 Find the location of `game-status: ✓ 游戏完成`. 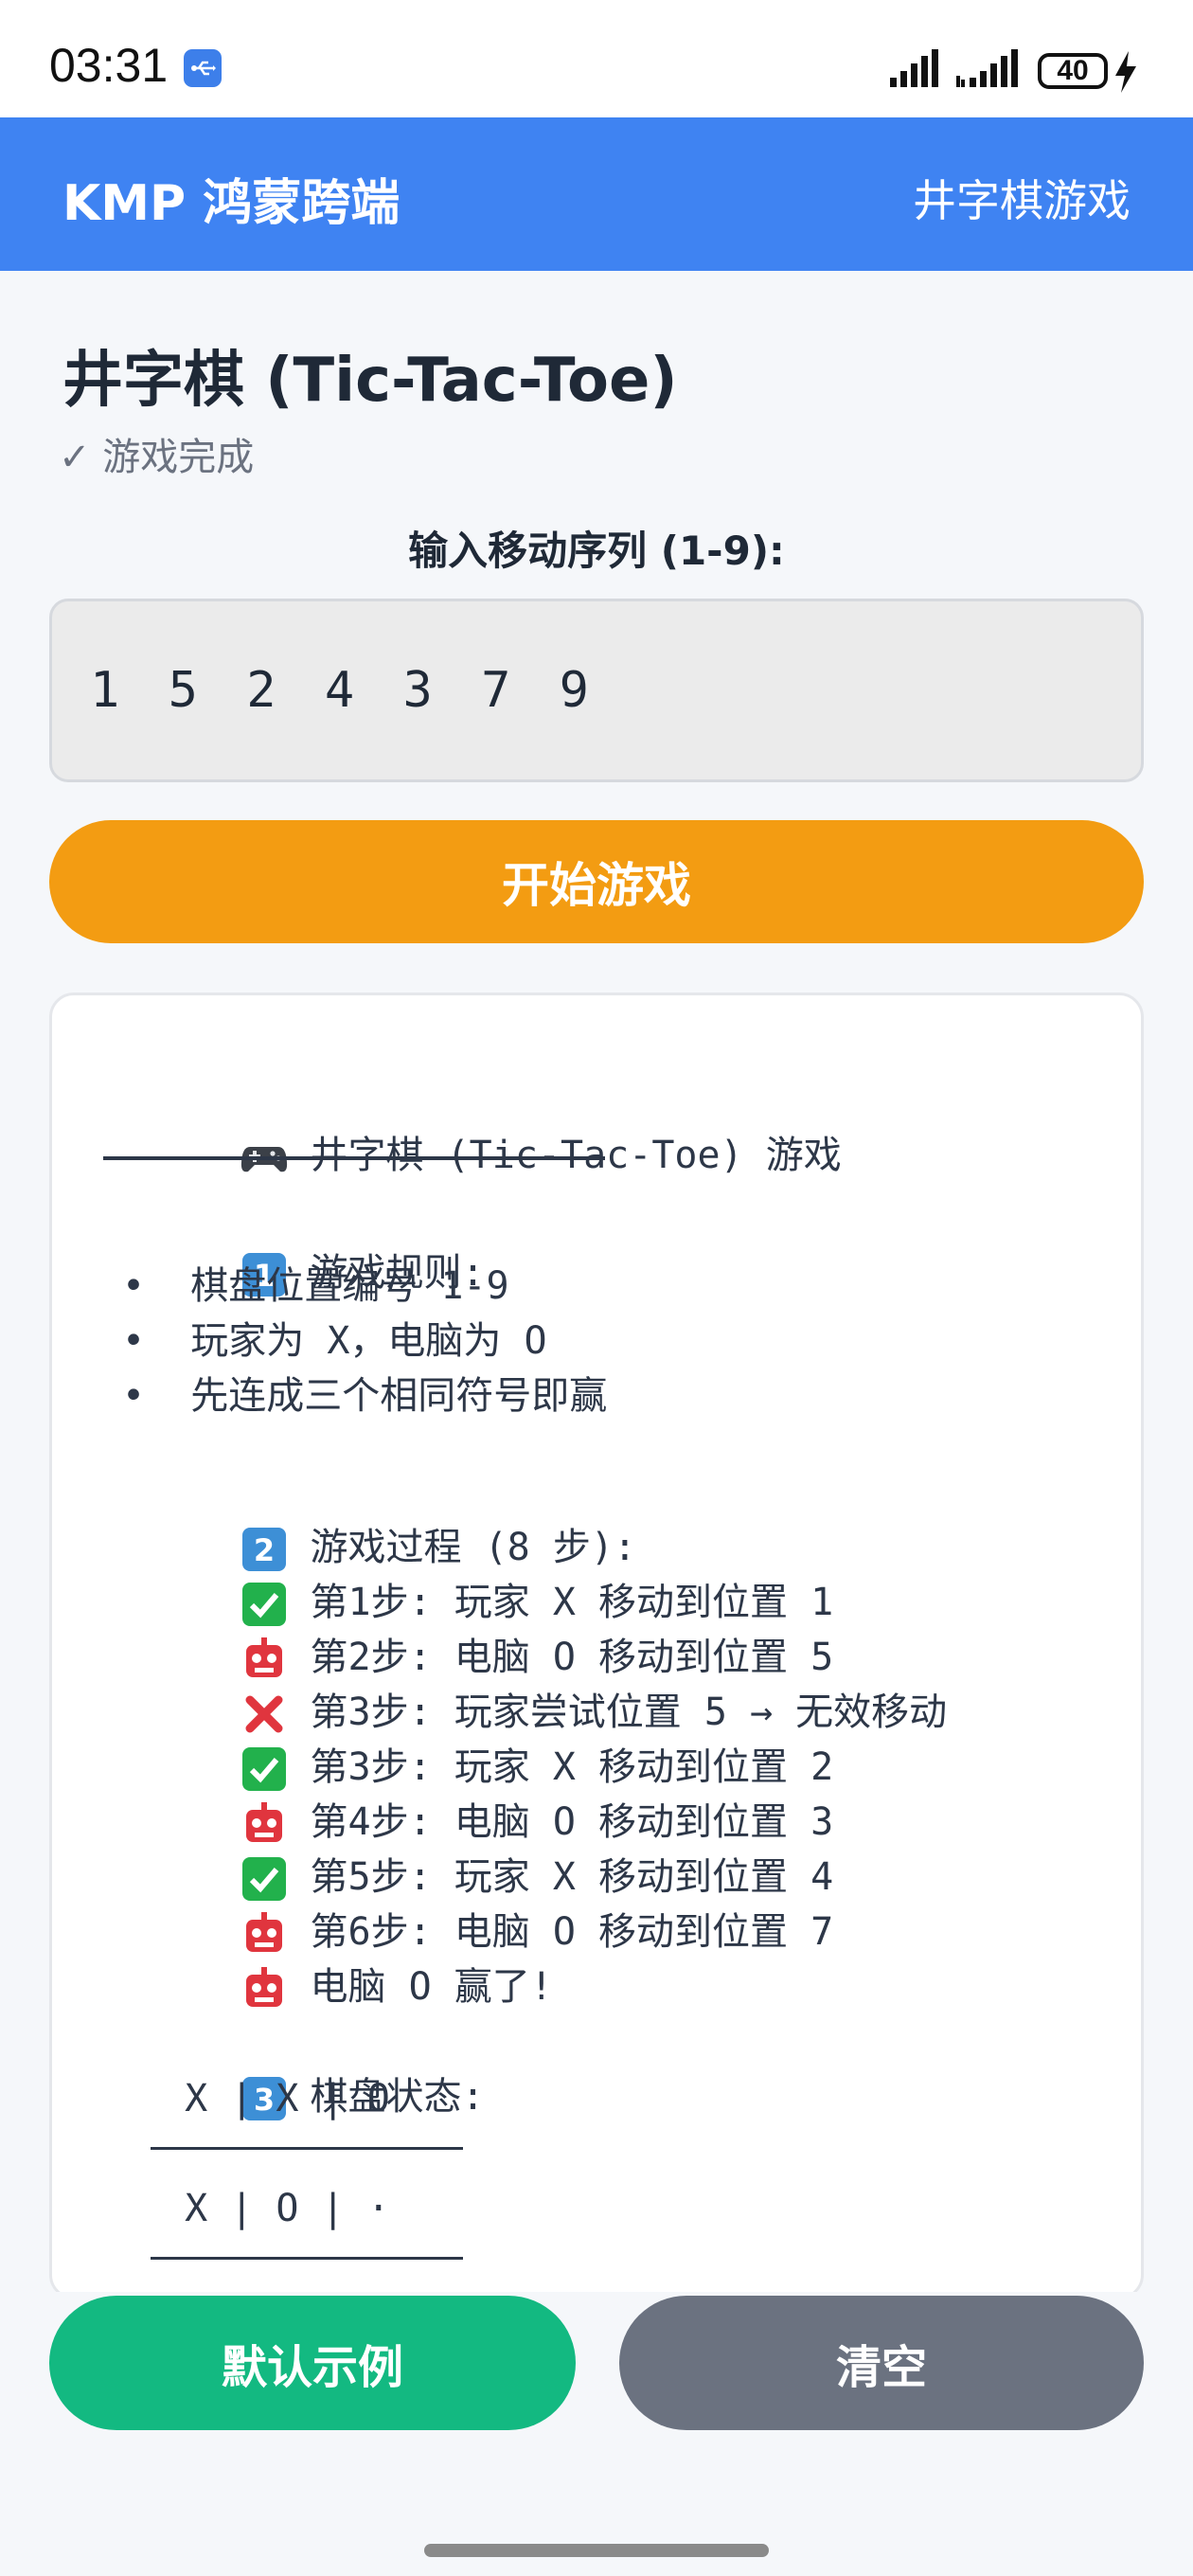

game-status: ✓ 游戏完成 is located at coordinates (157, 457).